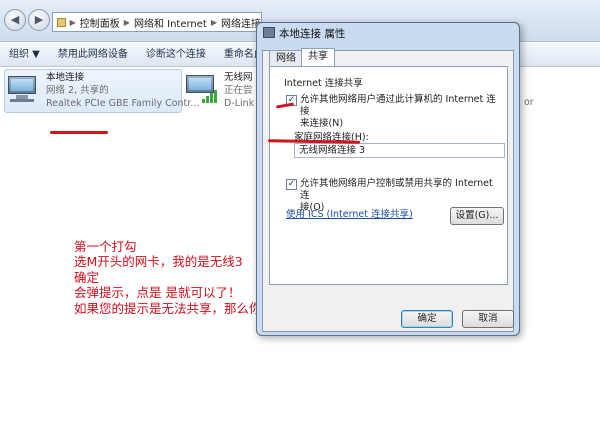  Describe the element at coordinates (318, 58) in the screenshot. I see `tab-sharing: 共享` at that location.